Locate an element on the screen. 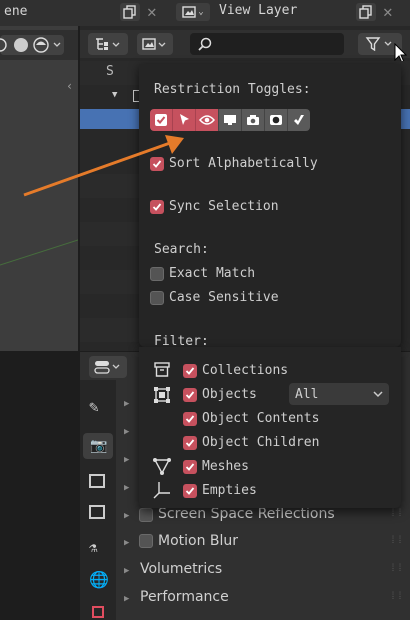 The width and height of the screenshot is (410, 620). object-contents-option: Object Contents is located at coordinates (251, 418).